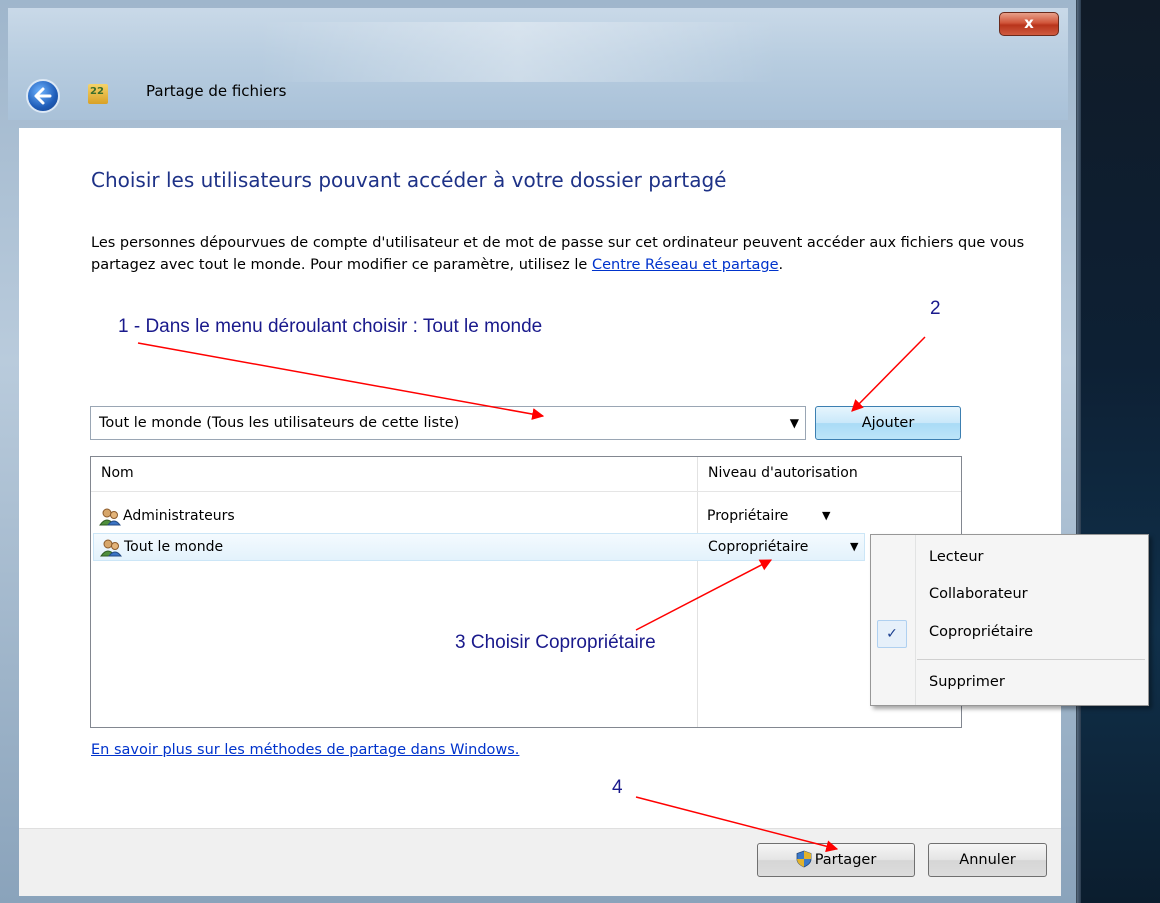 The height and width of the screenshot is (903, 1160). What do you see at coordinates (935, 308) in the screenshot?
I see `annotation-step-2: 2` at bounding box center [935, 308].